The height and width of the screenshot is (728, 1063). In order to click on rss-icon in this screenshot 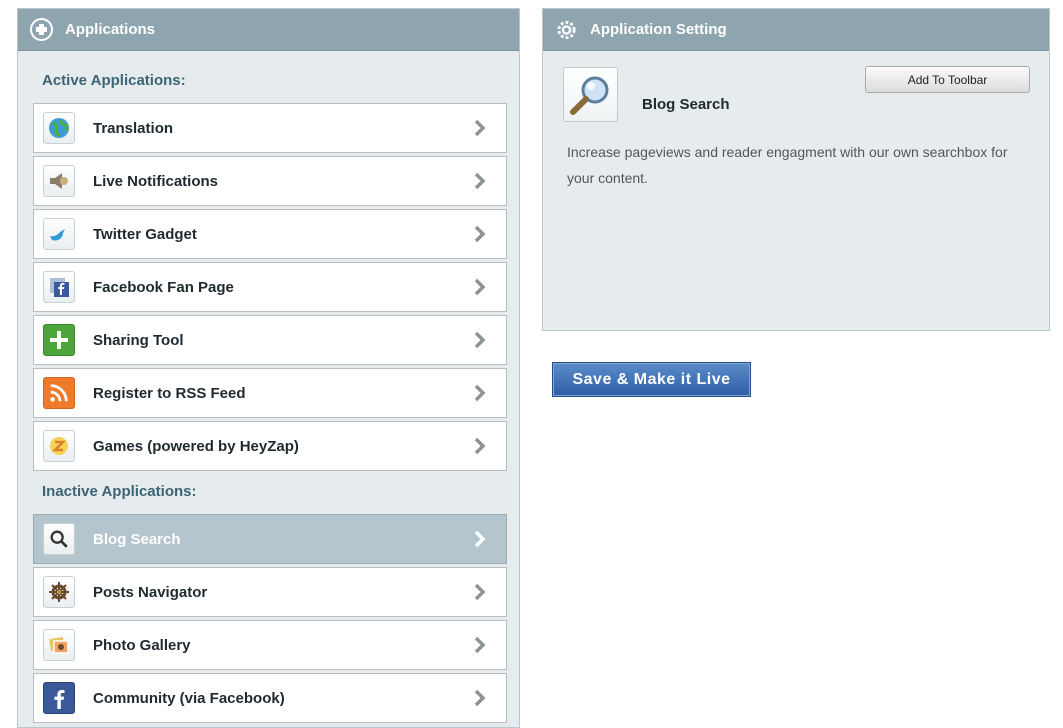, I will do `click(59, 393)`.